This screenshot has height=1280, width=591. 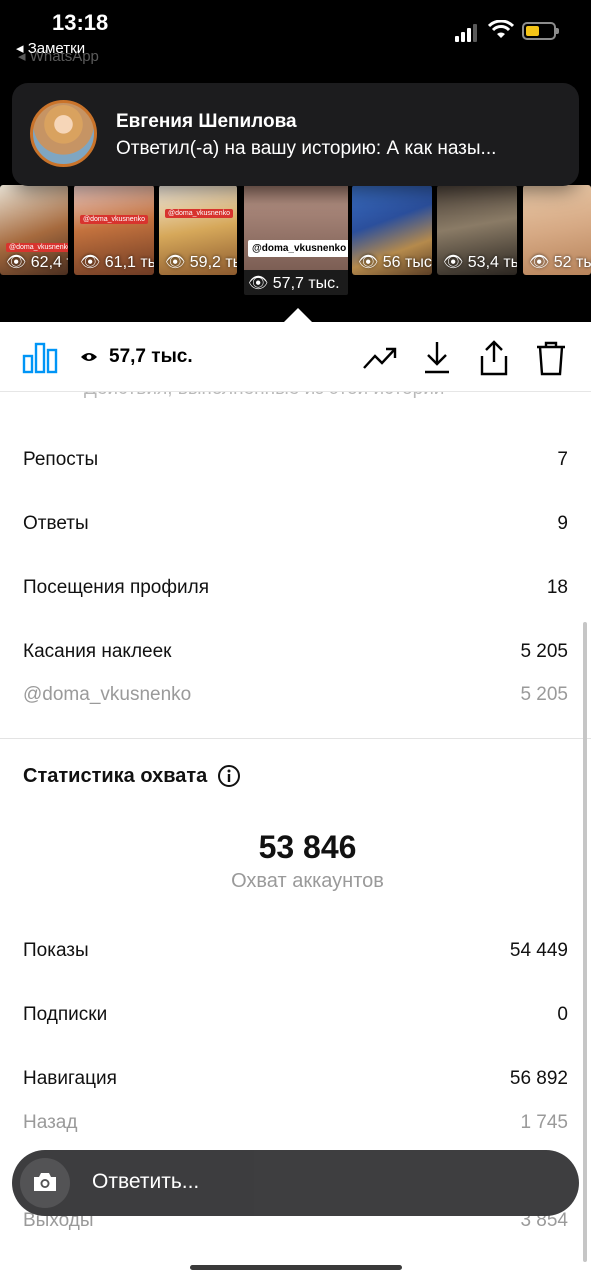 I want to click on wifi-icon, so click(x=501, y=29).